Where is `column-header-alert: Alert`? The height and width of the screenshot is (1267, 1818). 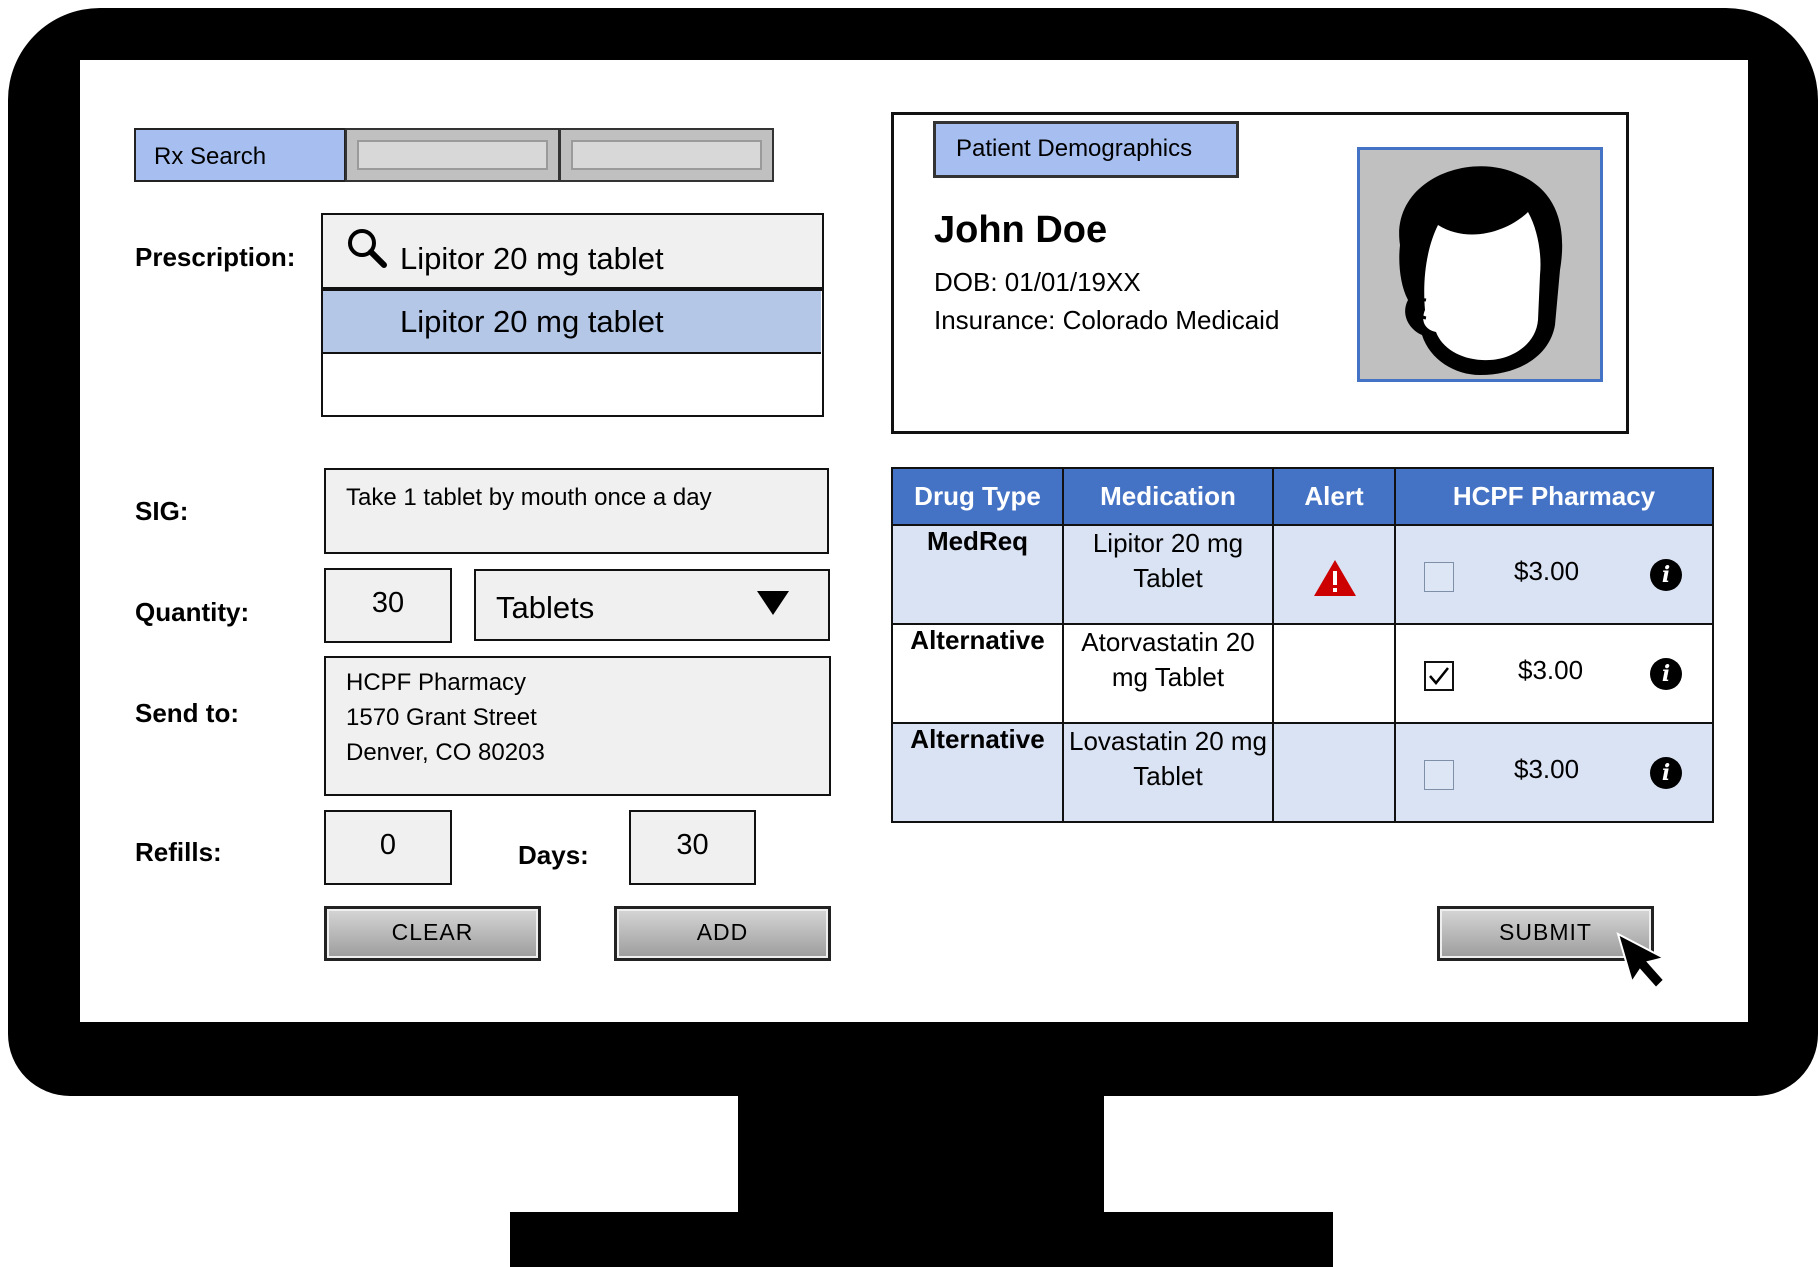 column-header-alert: Alert is located at coordinates (1334, 496).